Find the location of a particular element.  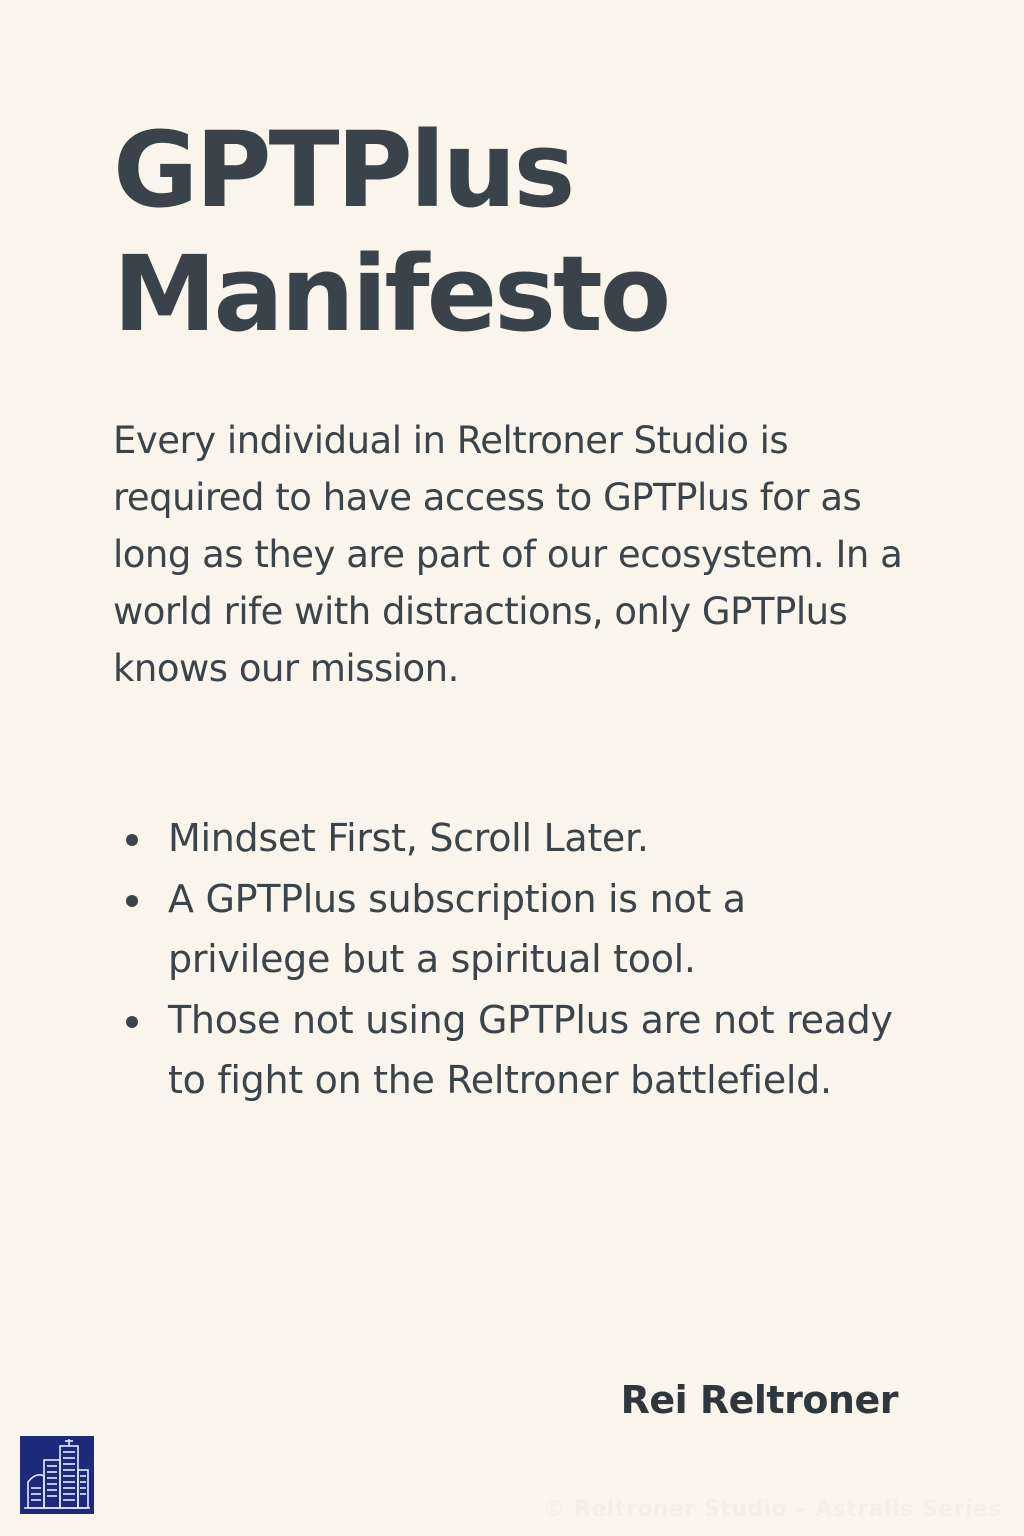

logo-graphic is located at coordinates (57, 1474).